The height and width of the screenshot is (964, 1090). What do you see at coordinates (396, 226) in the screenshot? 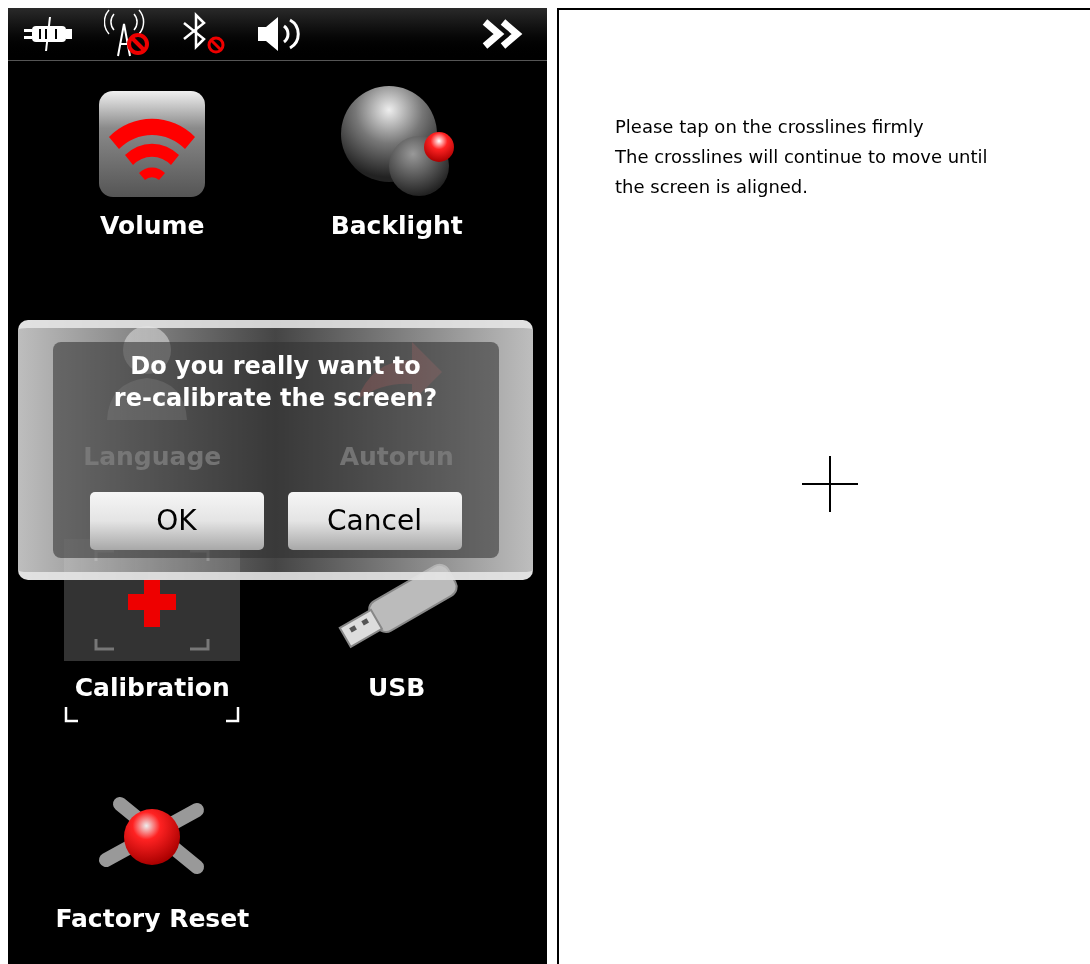
I see `setting-label: Backlight` at bounding box center [396, 226].